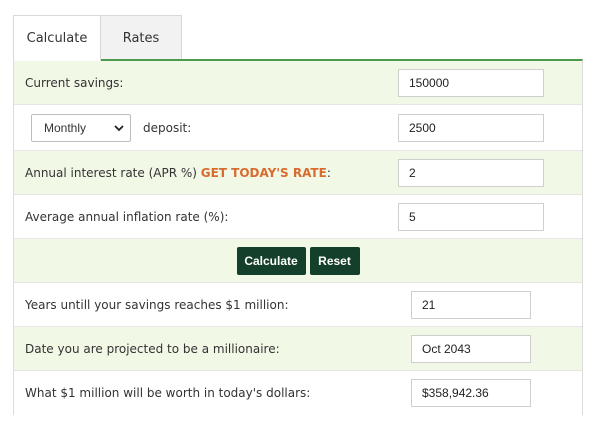 The width and height of the screenshot is (600, 433). Describe the element at coordinates (334, 261) in the screenshot. I see `reset-button: Reset` at that location.